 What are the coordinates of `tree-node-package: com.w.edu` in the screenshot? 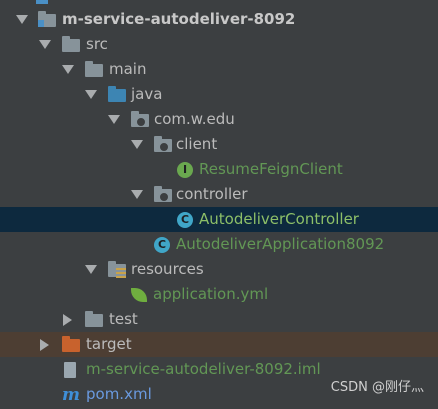 It's located at (219, 119).